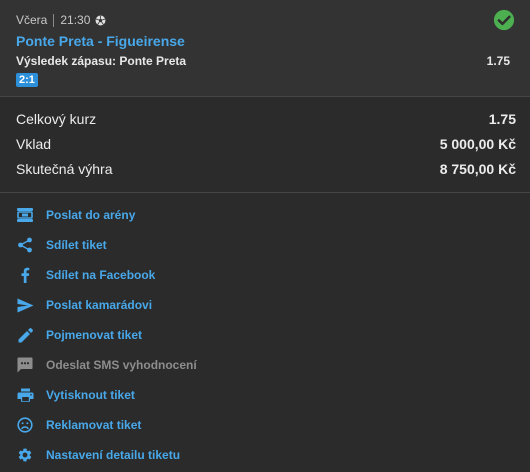 This screenshot has width=530, height=472. Describe the element at coordinates (32, 20) in the screenshot. I see `bet-day: Včera` at that location.